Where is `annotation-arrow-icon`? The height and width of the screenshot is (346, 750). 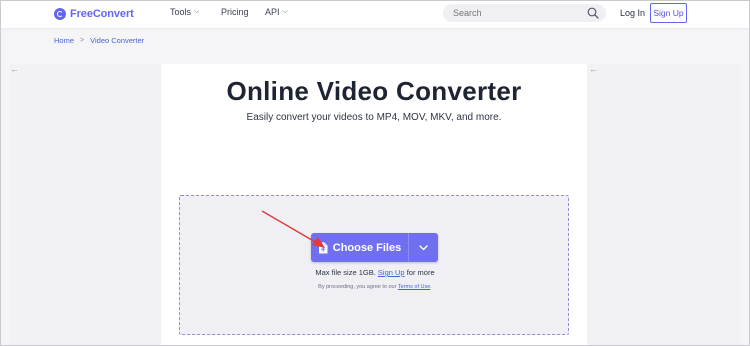 annotation-arrow-icon is located at coordinates (293, 229).